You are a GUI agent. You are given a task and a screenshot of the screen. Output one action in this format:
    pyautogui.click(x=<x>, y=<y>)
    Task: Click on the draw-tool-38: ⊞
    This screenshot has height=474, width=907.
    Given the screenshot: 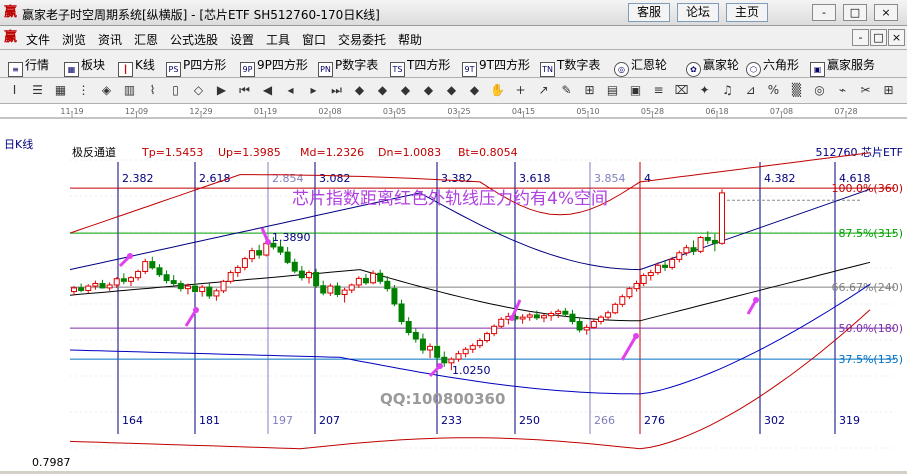 What is the action you would take?
    pyautogui.click(x=888, y=90)
    